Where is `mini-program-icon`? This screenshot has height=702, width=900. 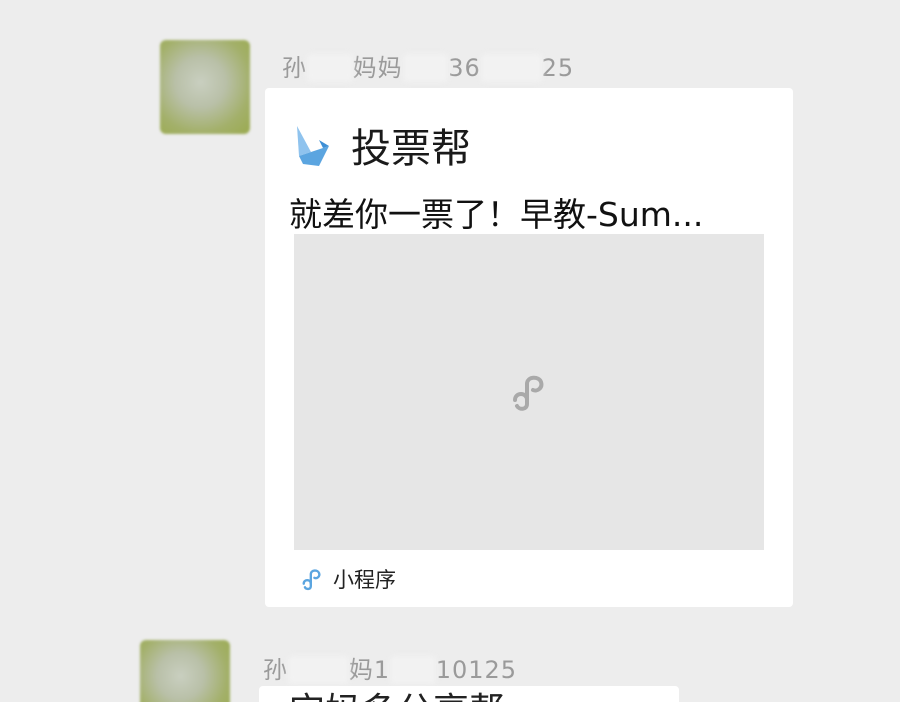 mini-program-icon is located at coordinates (528, 393).